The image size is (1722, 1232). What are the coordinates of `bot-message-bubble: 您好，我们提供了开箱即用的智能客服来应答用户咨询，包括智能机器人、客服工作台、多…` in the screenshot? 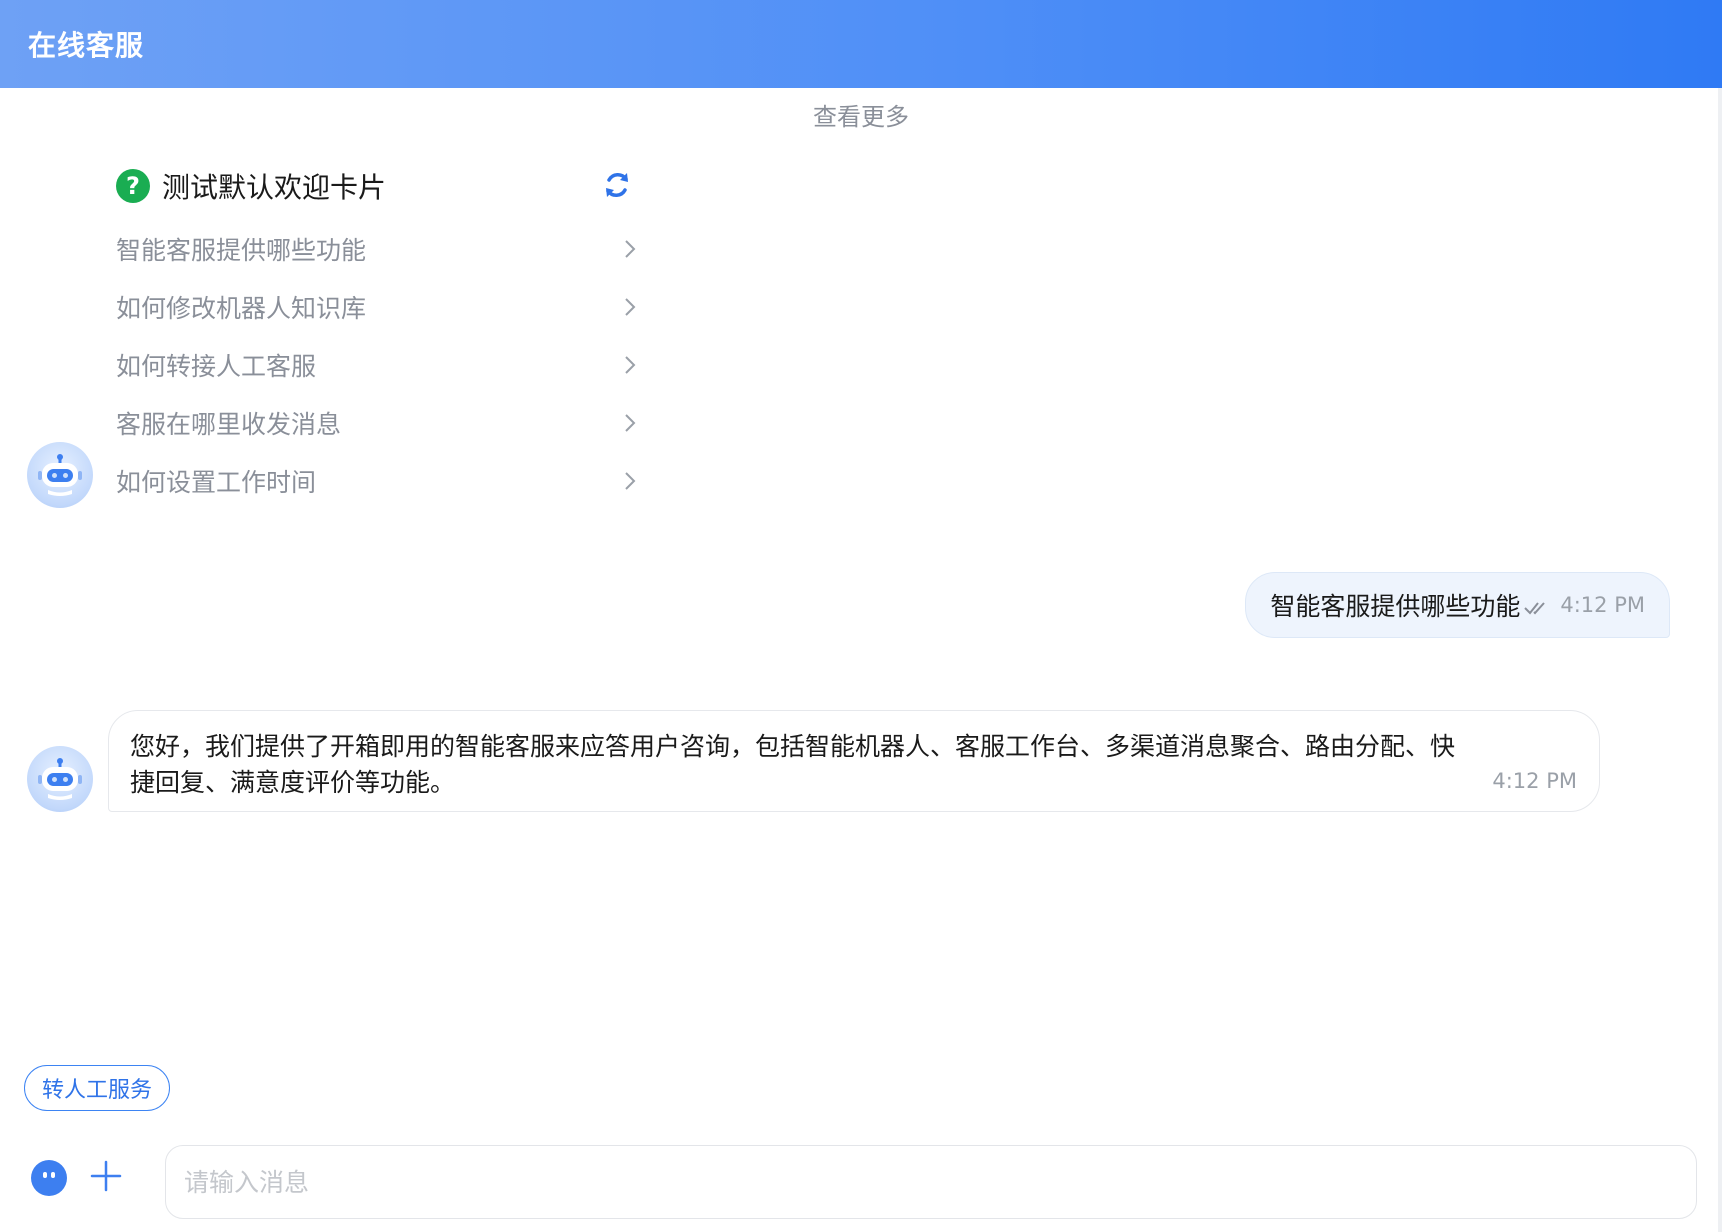 It's located at (854, 761).